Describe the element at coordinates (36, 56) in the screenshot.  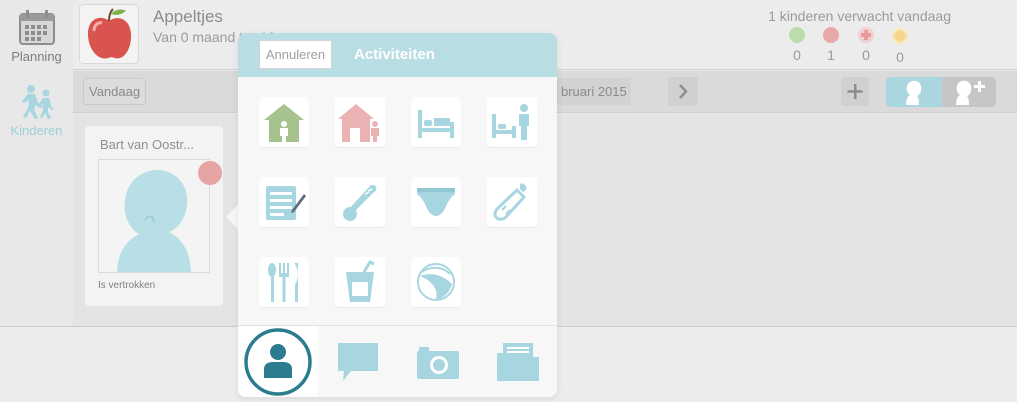
I see `sidebar-item-label: Planning` at that location.